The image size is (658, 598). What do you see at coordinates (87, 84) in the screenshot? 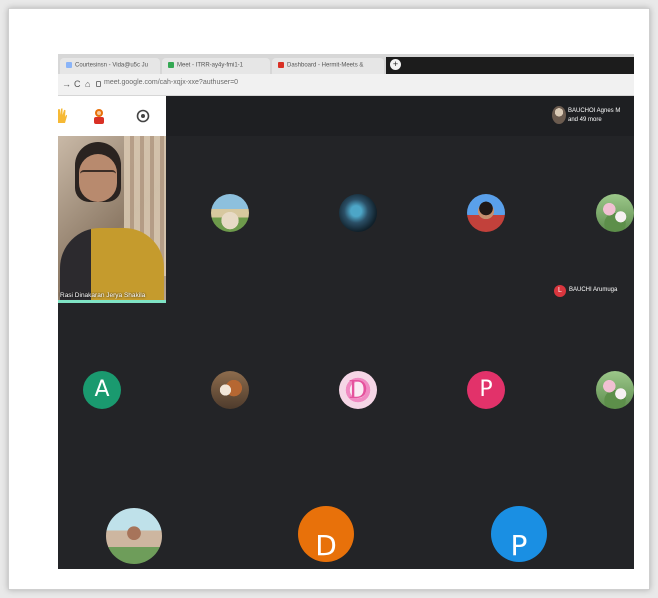
I see `home-icon: ⌂` at bounding box center [87, 84].